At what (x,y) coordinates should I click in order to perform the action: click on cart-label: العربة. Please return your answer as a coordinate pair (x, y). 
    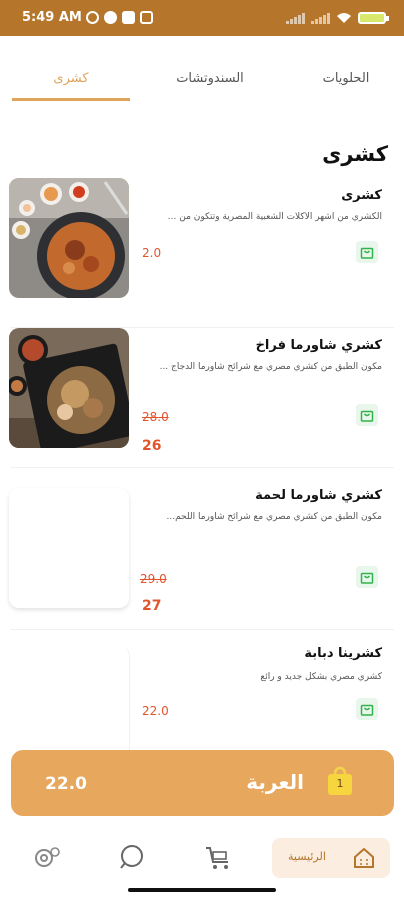
    Looking at the image, I should click on (275, 782).